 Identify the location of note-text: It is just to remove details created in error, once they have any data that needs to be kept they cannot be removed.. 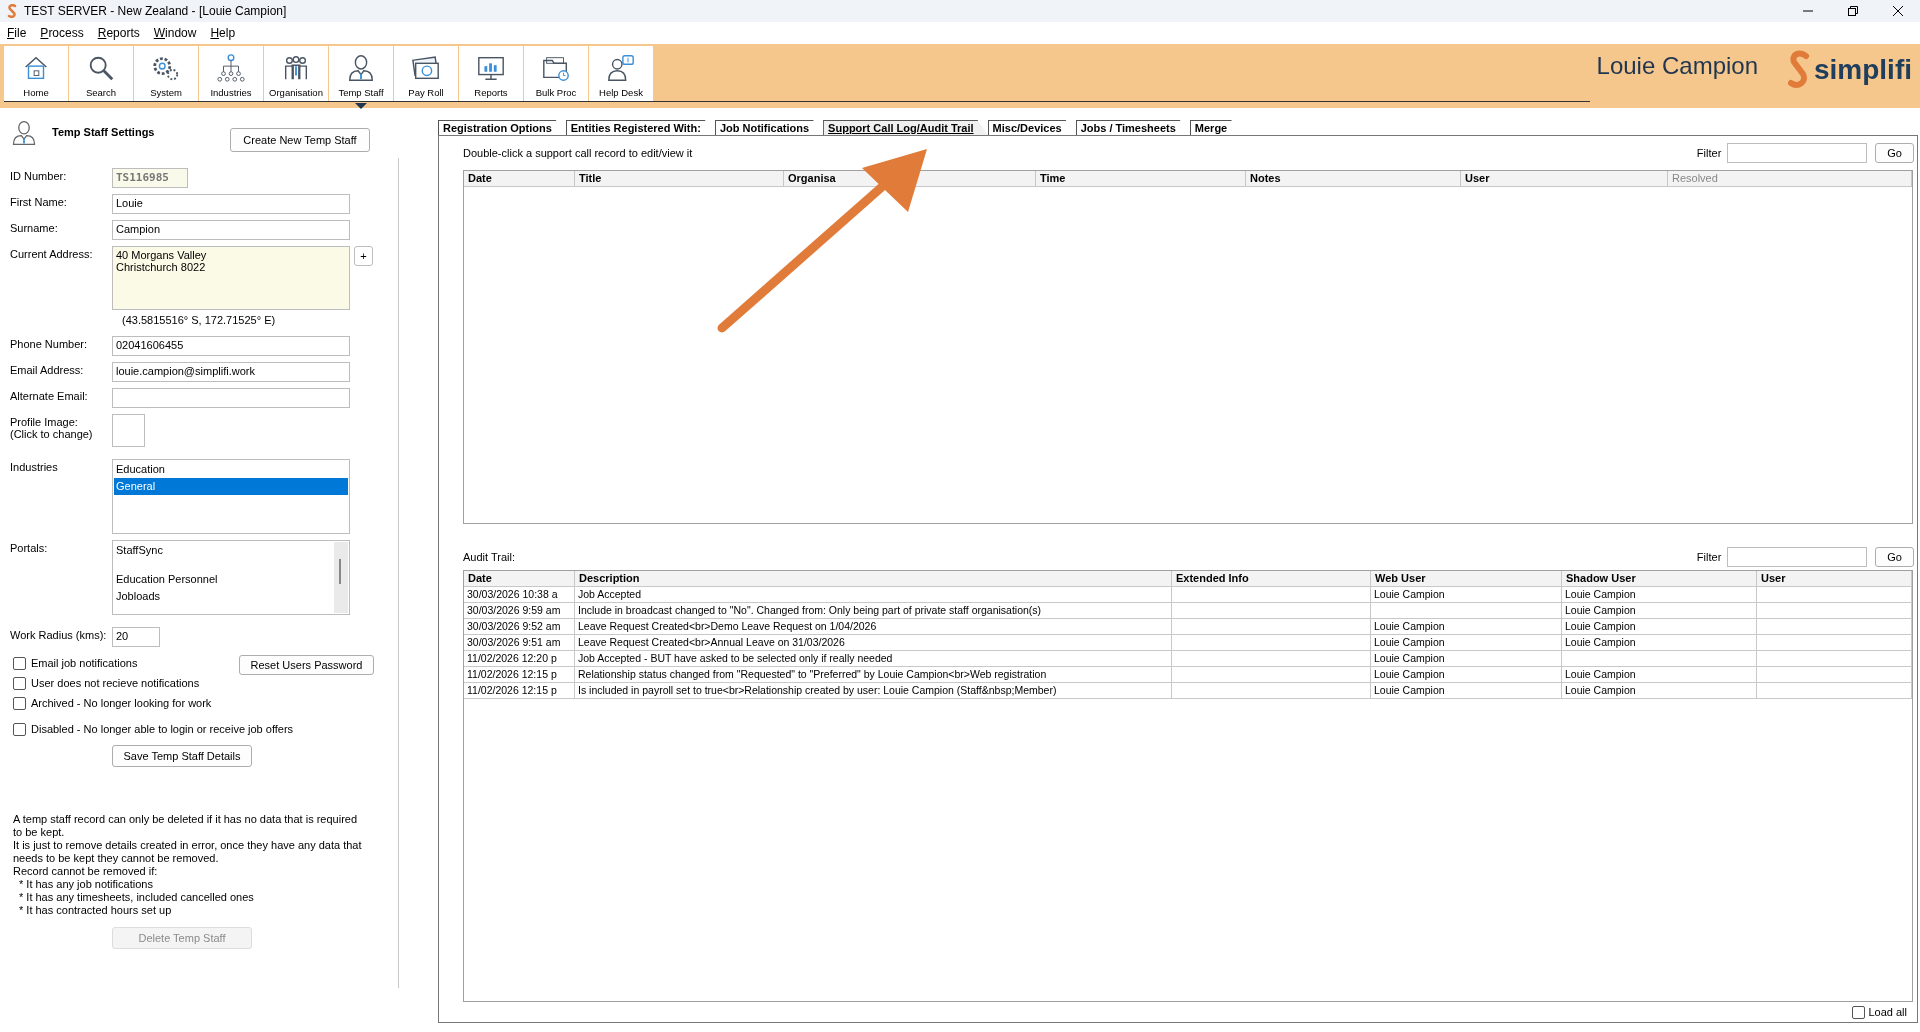
(188, 852).